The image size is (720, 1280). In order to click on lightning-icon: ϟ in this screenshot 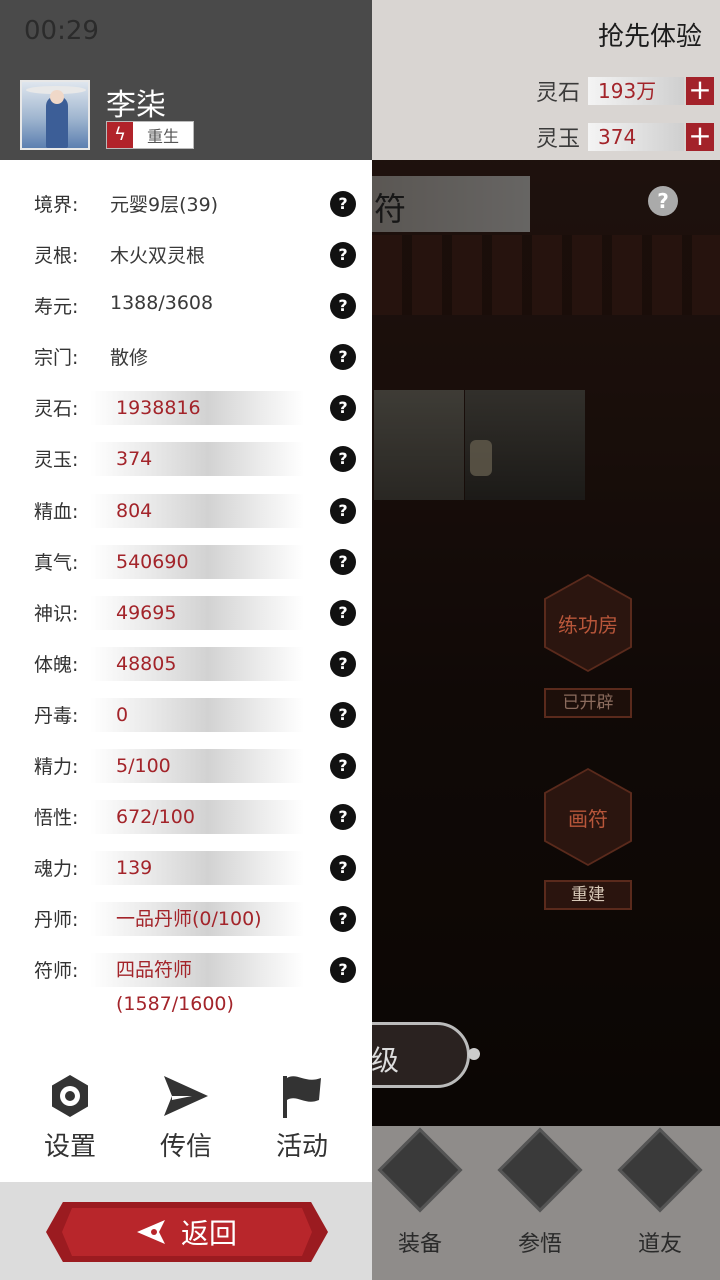, I will do `click(120, 135)`.